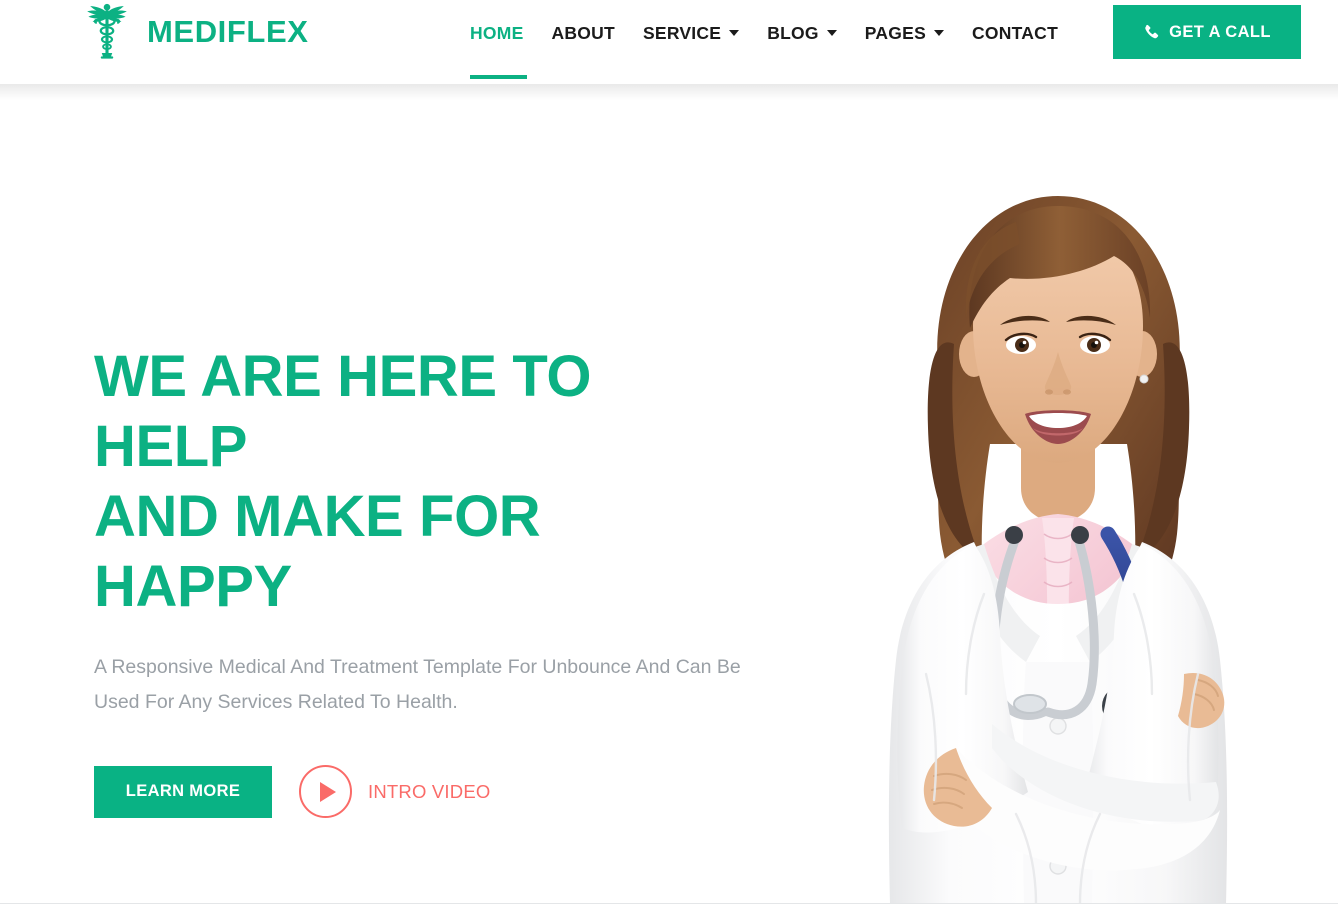 The width and height of the screenshot is (1338, 913). I want to click on hero-title-line-1: WE ARE HERE TO HELP, so click(343, 411).